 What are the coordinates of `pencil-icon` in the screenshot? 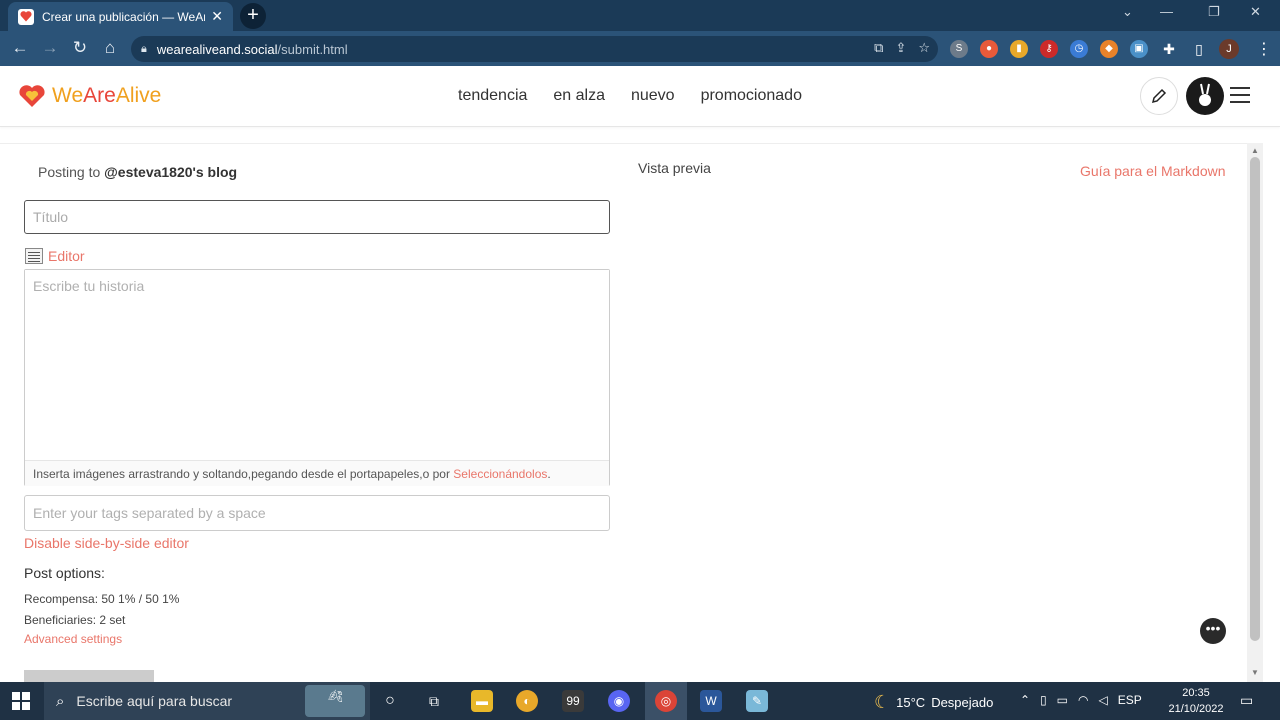 It's located at (1159, 96).